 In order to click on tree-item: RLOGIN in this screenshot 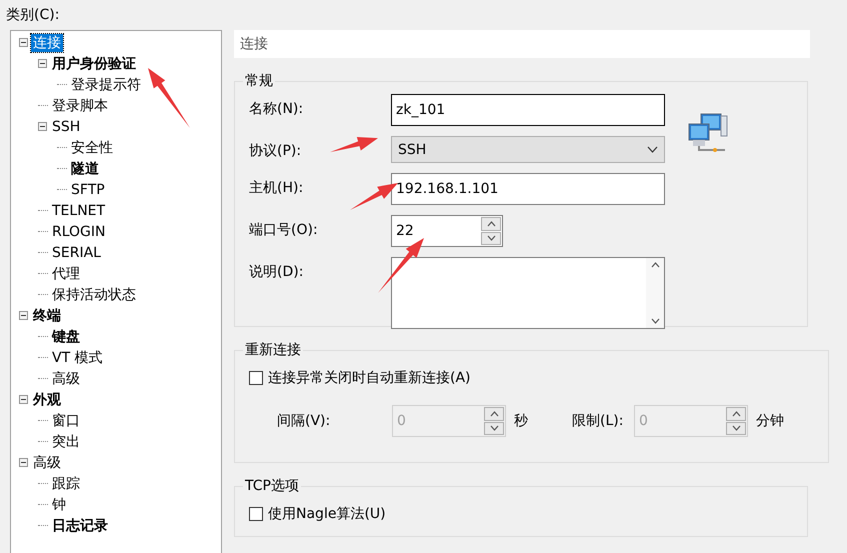, I will do `click(79, 232)`.